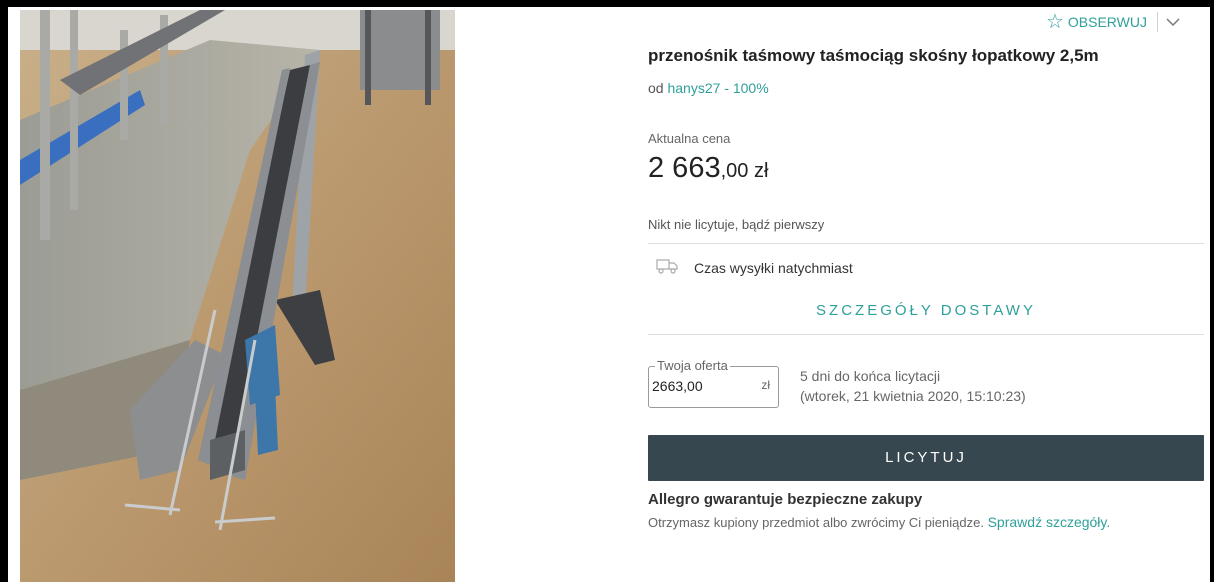 The height and width of the screenshot is (582, 1214). I want to click on price-main: 2 663, so click(684, 168).